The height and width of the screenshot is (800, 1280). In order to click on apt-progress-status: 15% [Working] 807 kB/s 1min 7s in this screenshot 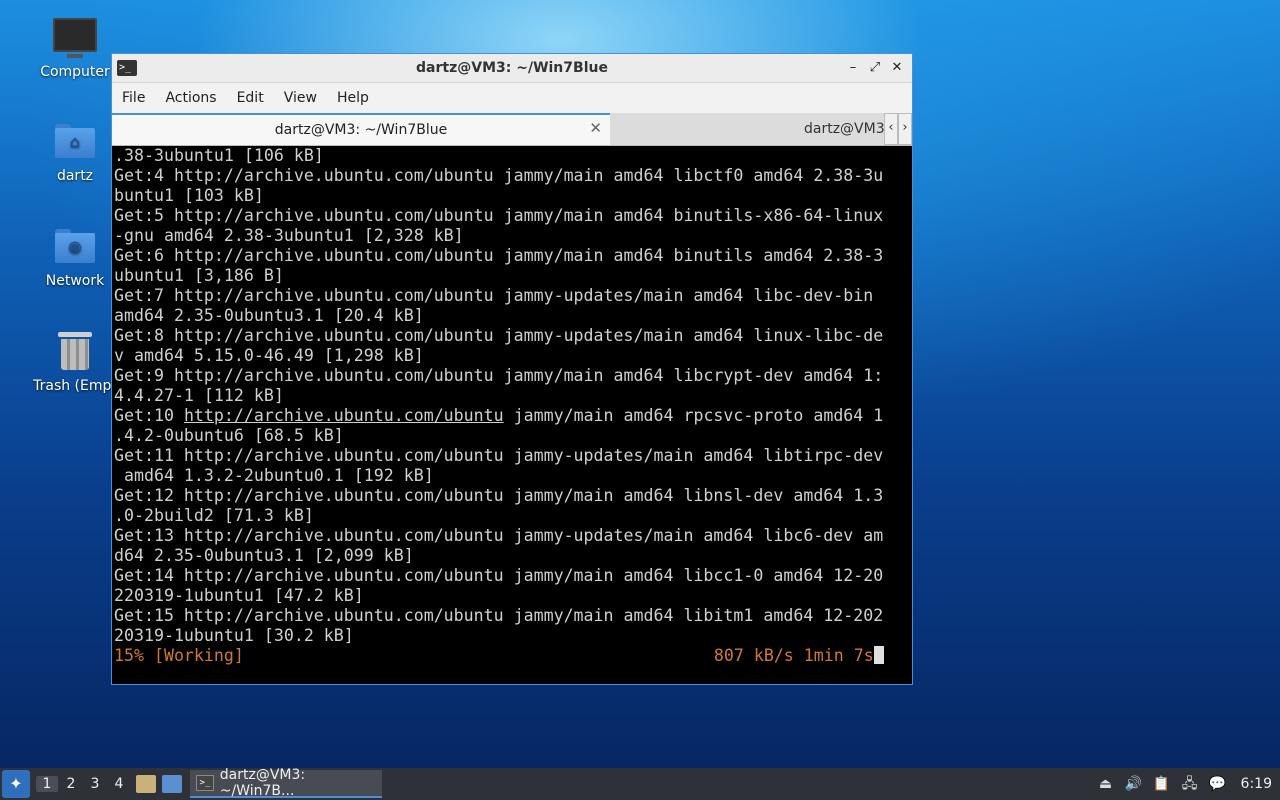, I will do `click(512, 656)`.